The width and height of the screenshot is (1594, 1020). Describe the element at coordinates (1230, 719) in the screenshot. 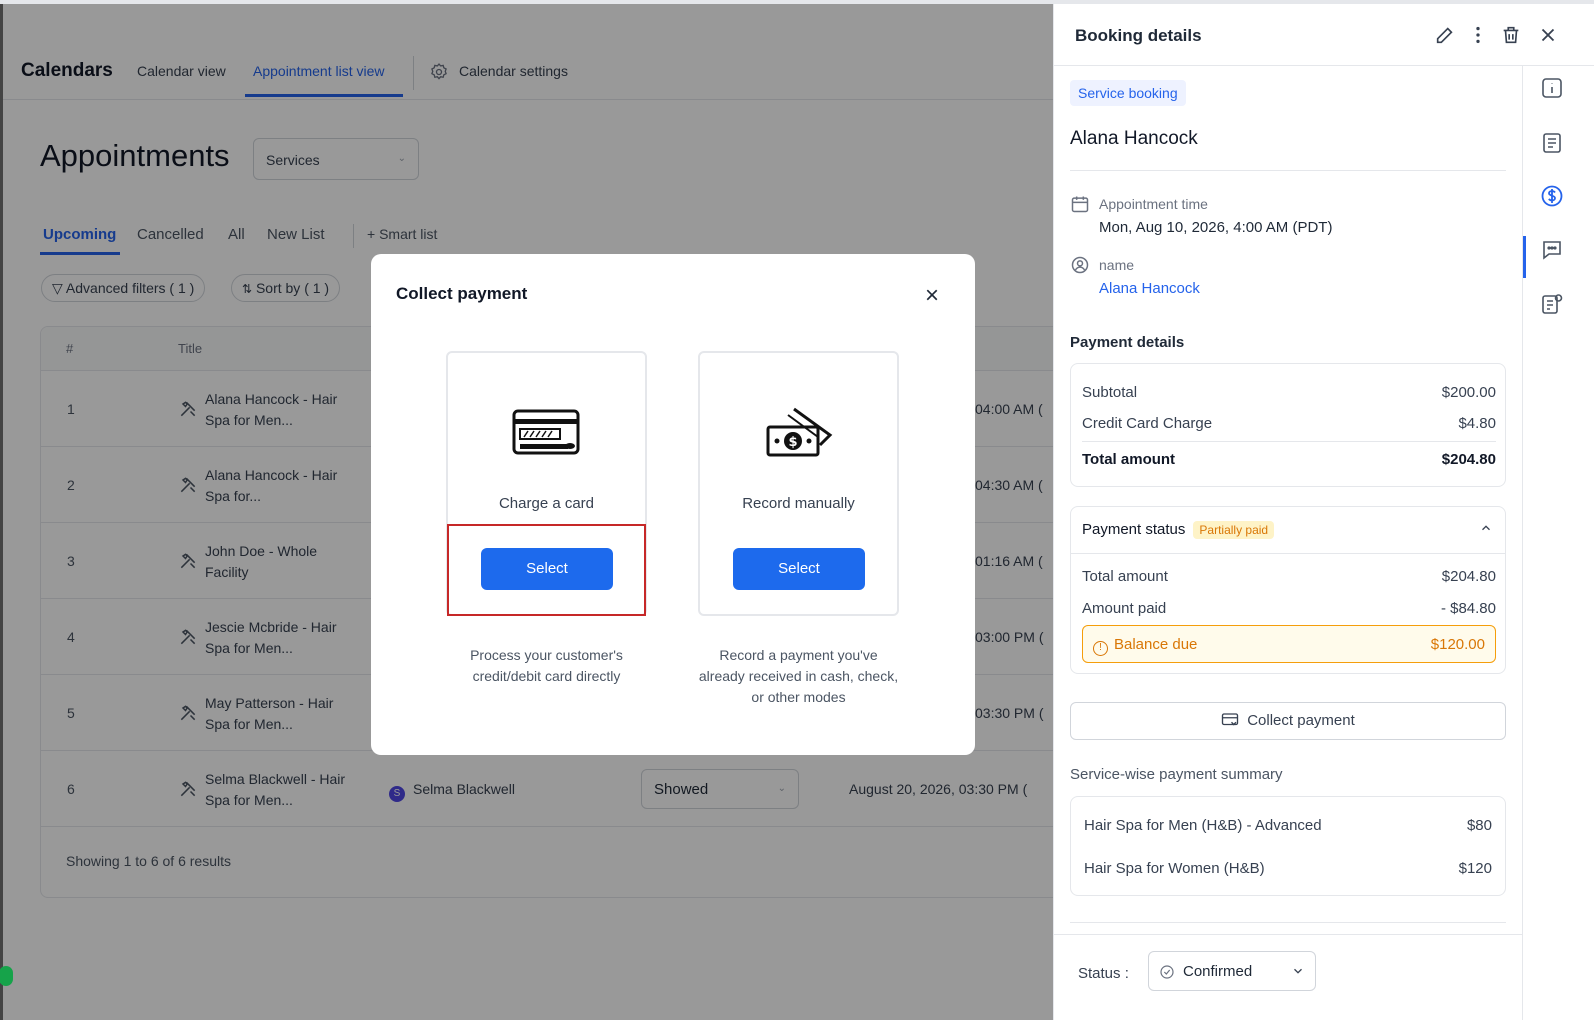

I see `payment-card-icon` at that location.